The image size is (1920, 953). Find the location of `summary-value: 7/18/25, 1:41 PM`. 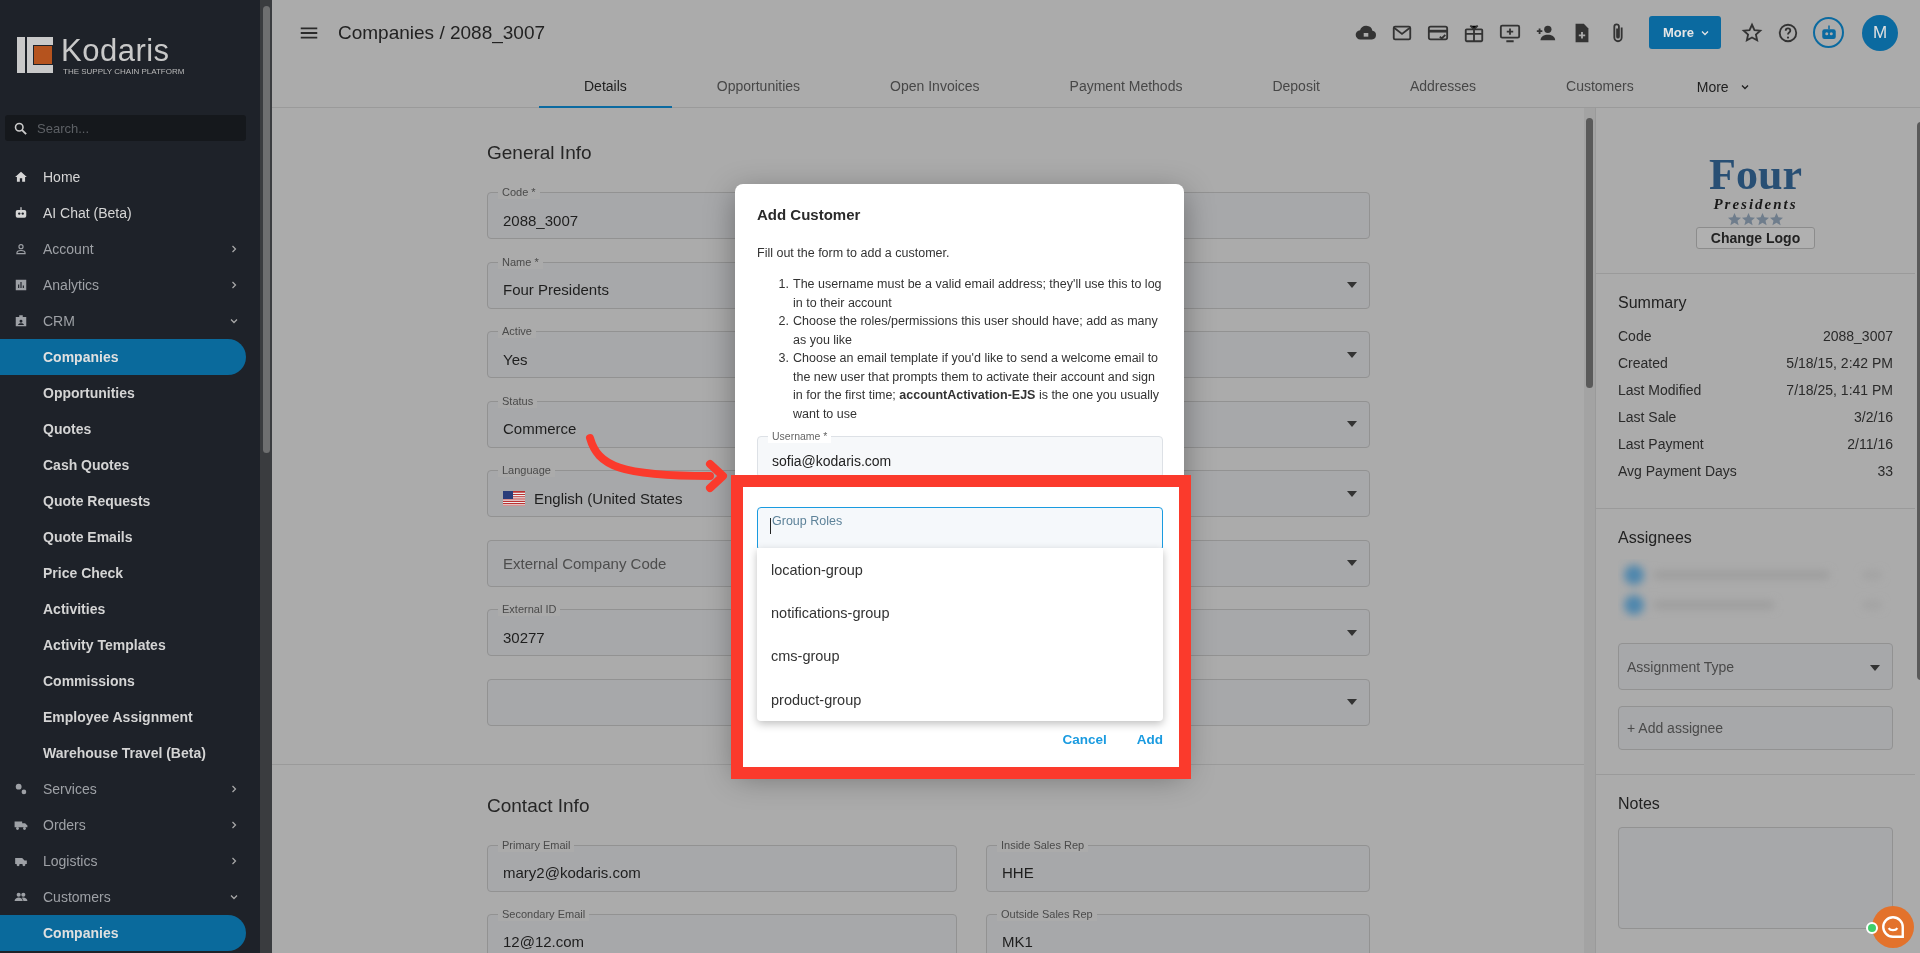

summary-value: 7/18/25, 1:41 PM is located at coordinates (1839, 389).